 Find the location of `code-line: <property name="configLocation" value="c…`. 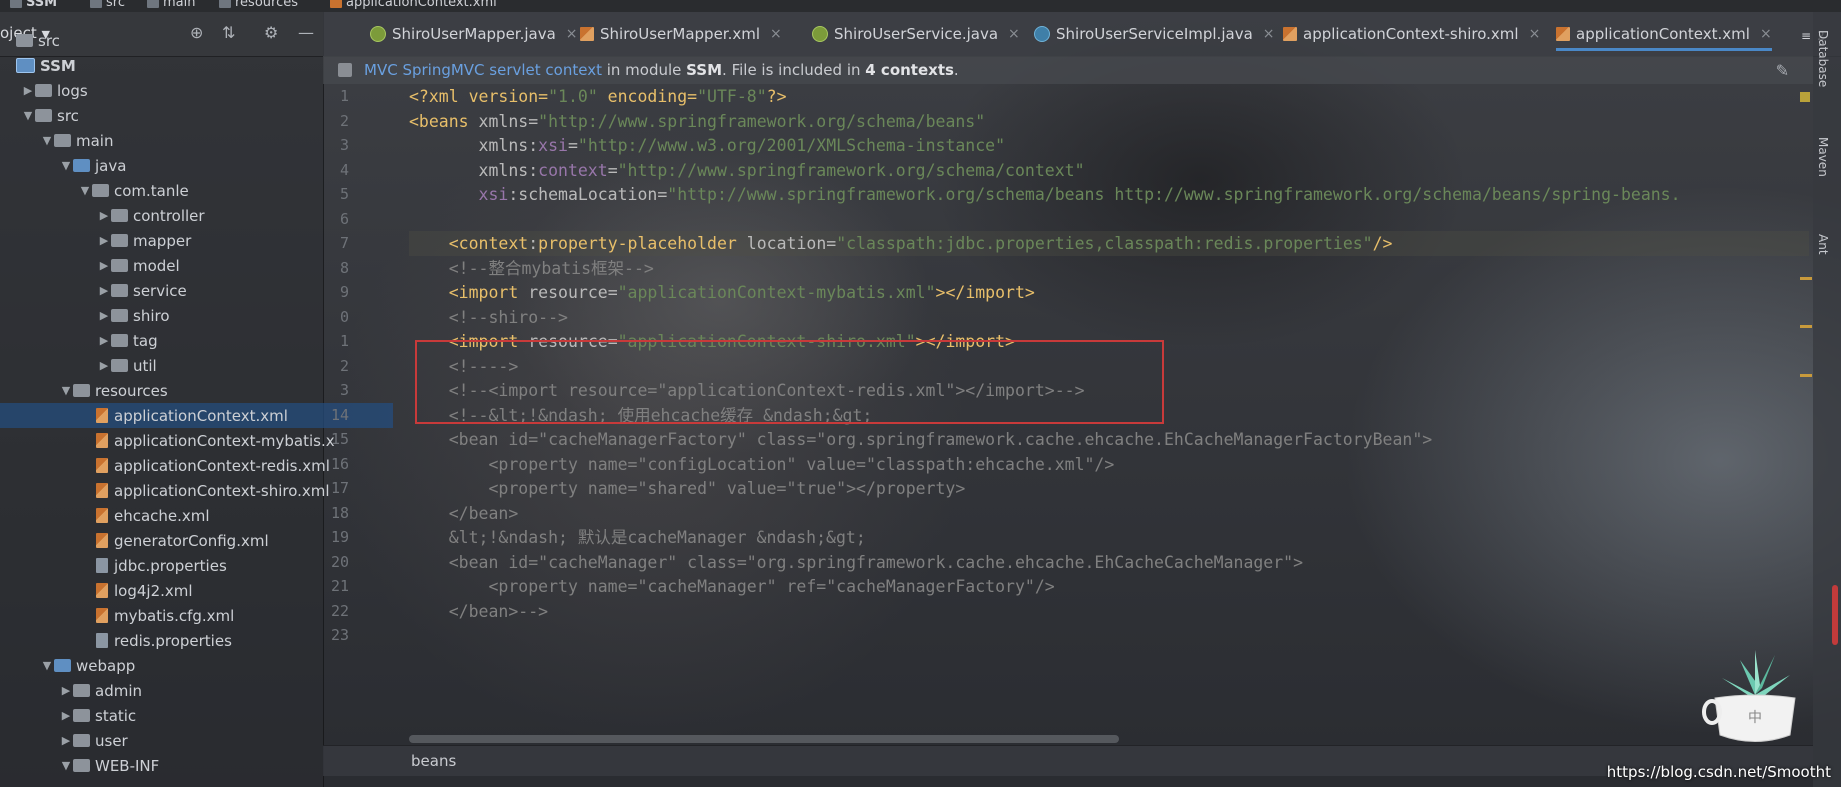

code-line: <property name="configLocation" value="c… is located at coordinates (761, 464).